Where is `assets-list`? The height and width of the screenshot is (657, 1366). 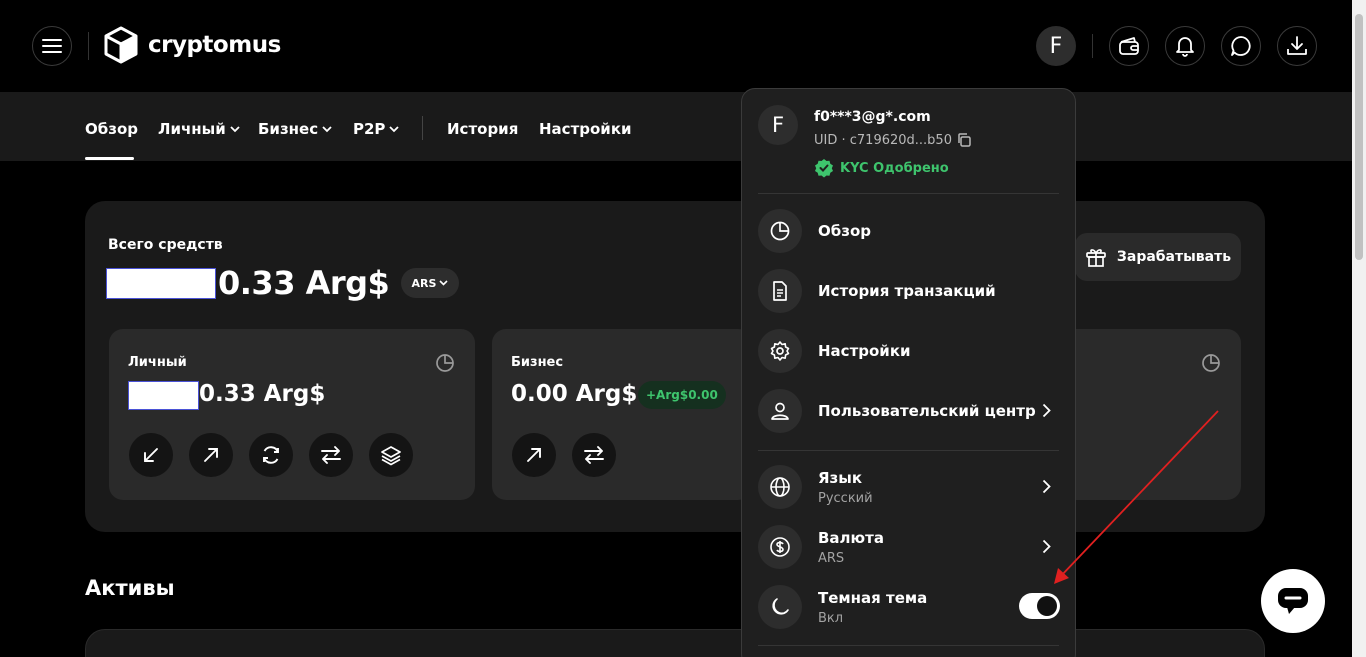
assets-list is located at coordinates (675, 643).